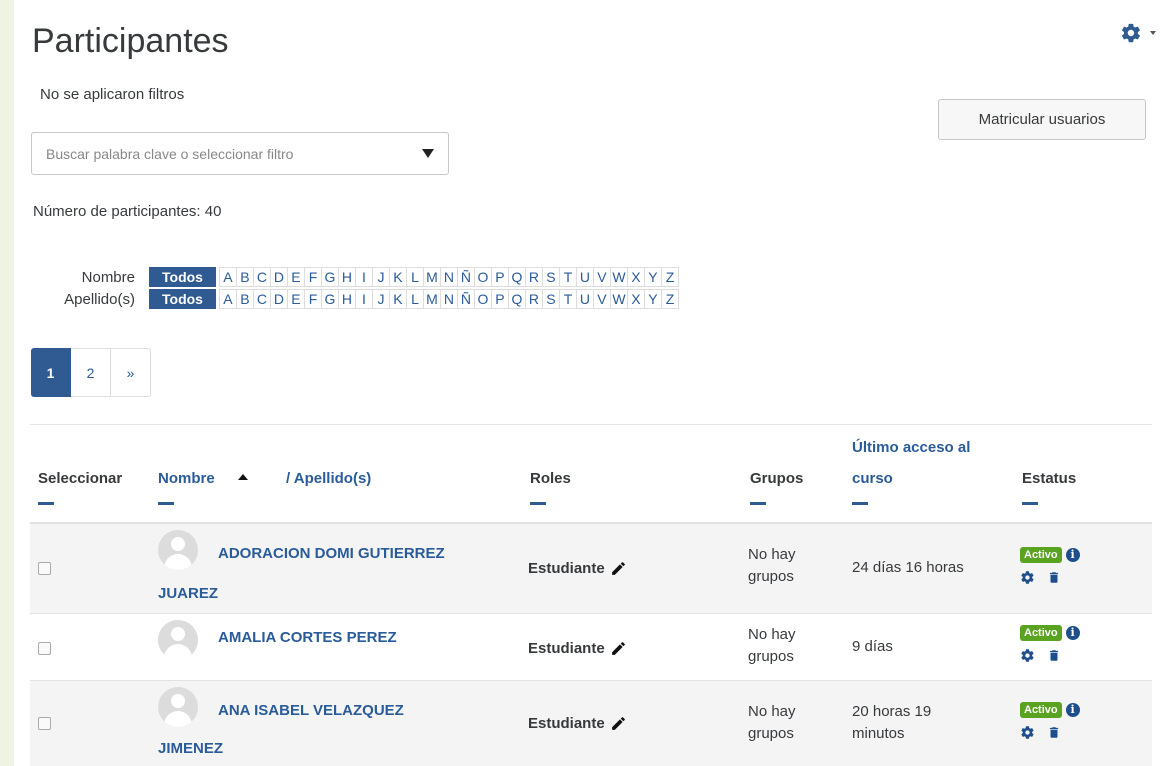 Image resolution: width=1162 pixels, height=766 pixels. What do you see at coordinates (872, 646) in the screenshot?
I see `last-access-text: 9 días` at bounding box center [872, 646].